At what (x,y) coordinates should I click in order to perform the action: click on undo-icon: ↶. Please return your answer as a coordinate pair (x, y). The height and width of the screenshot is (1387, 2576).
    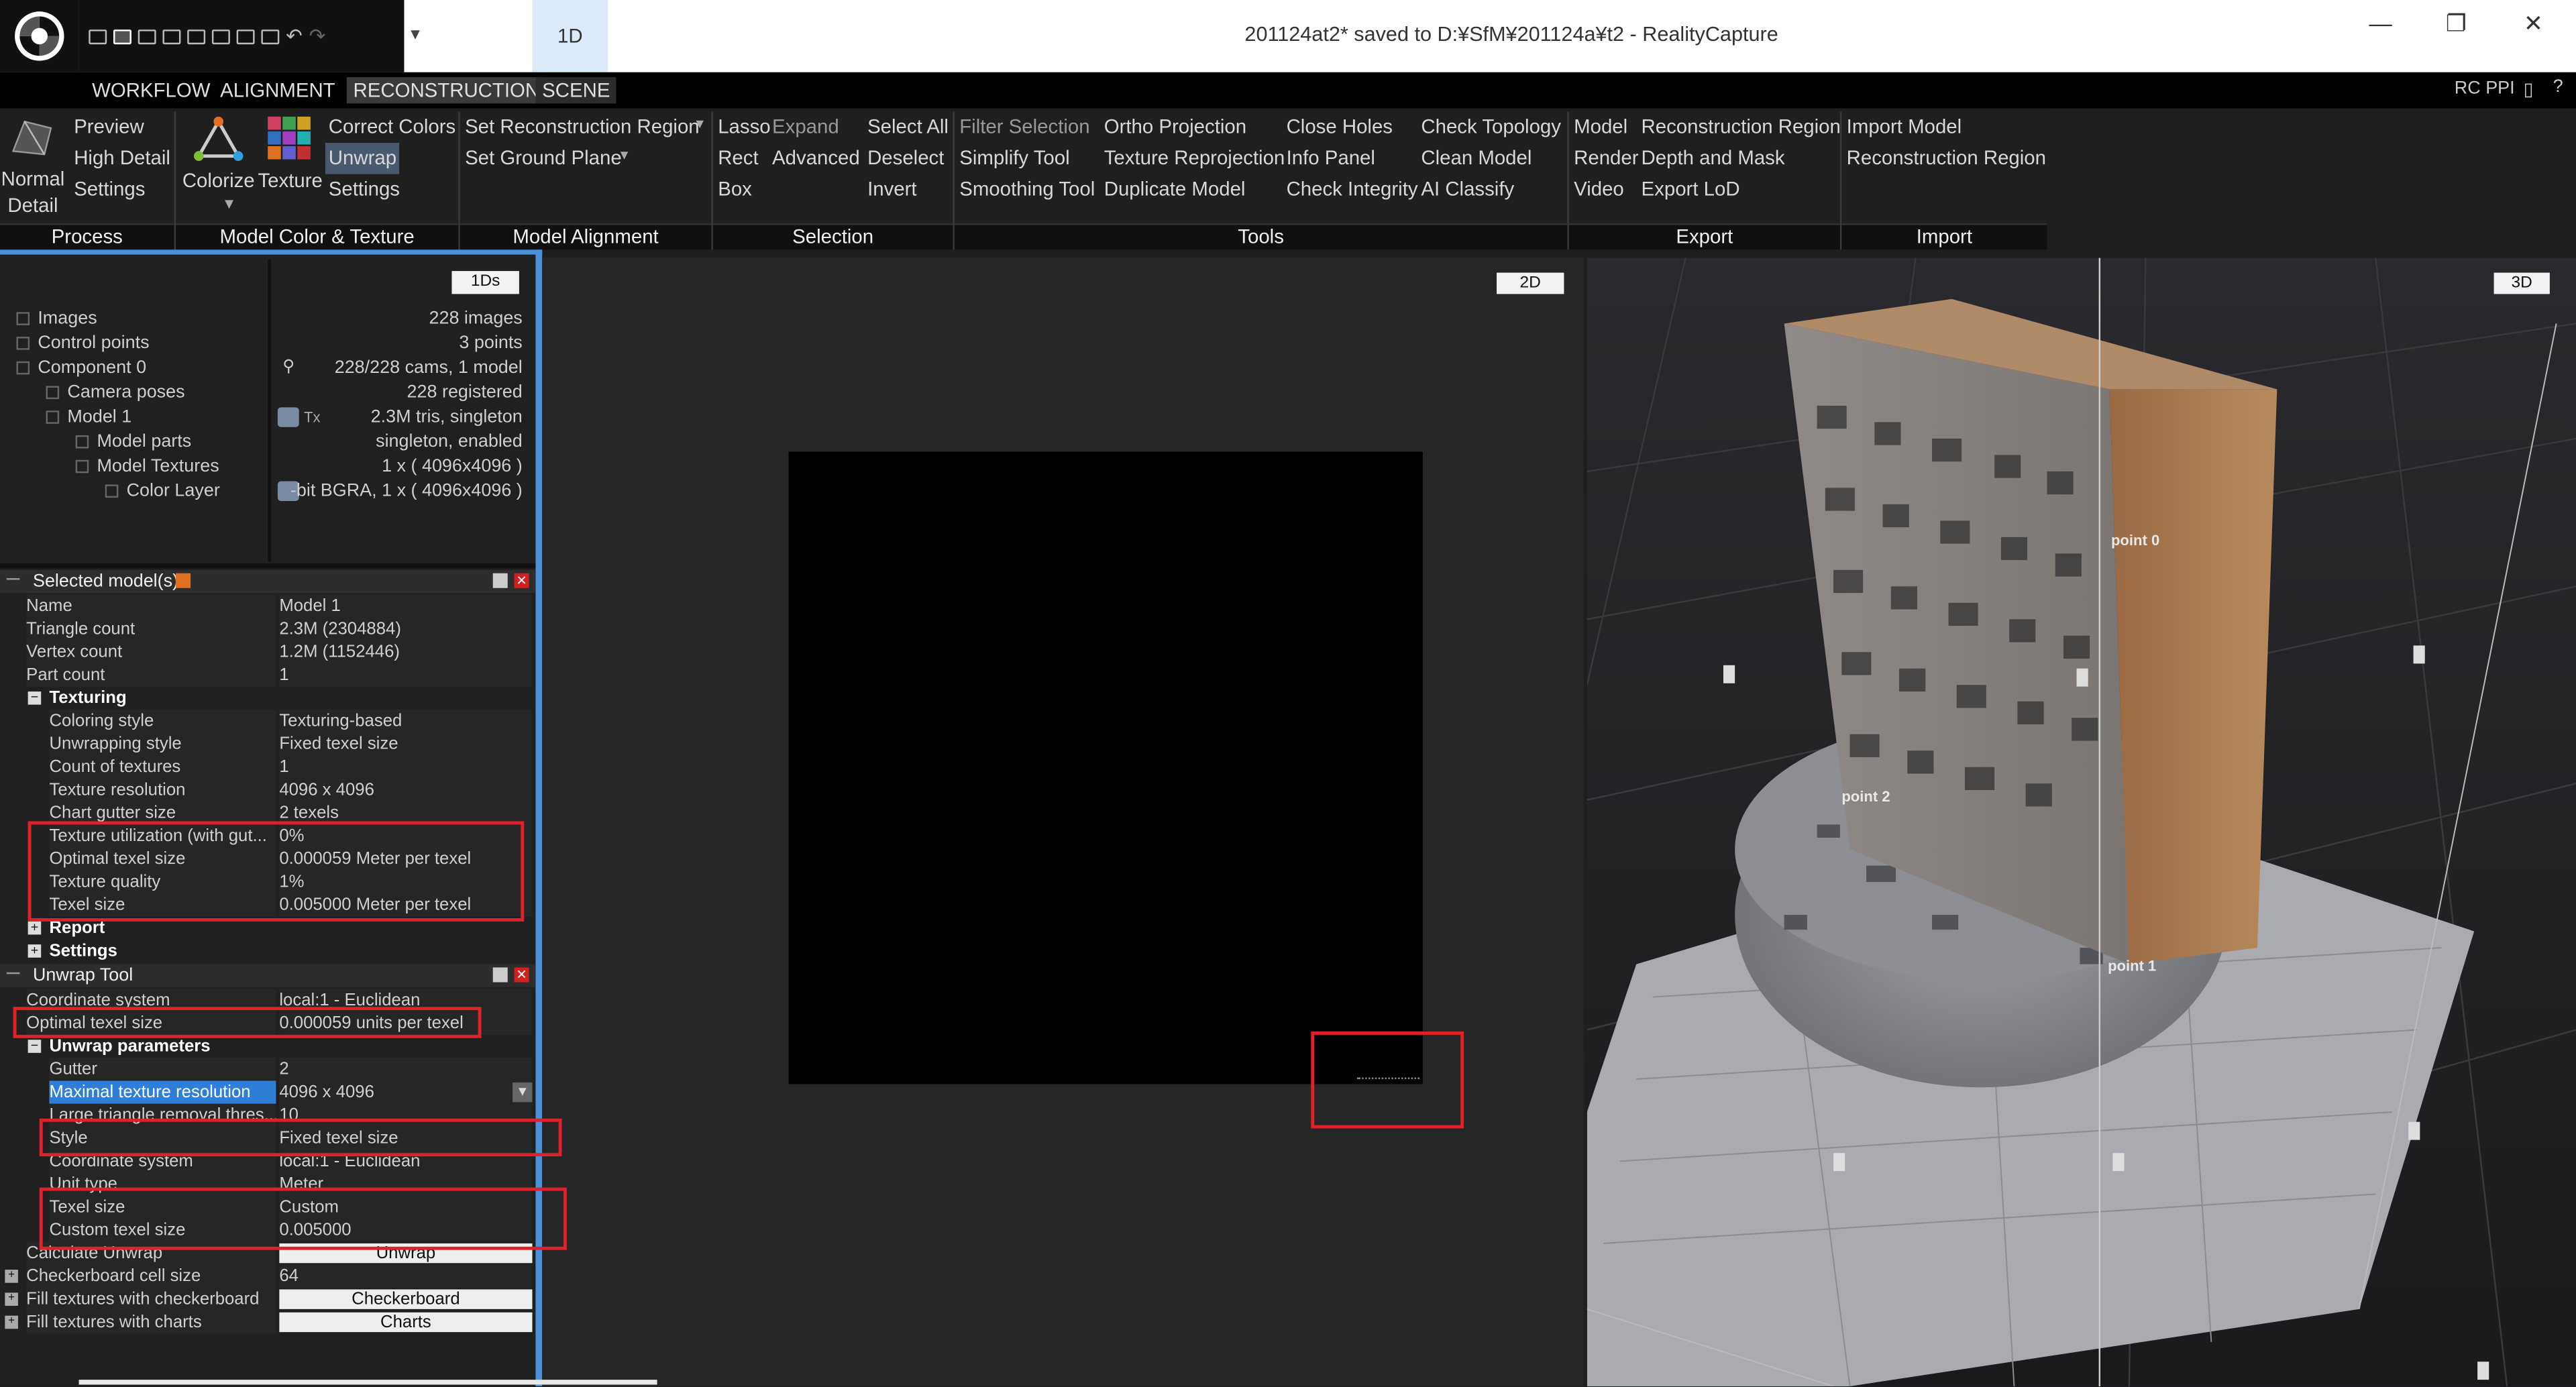
    Looking at the image, I should click on (294, 36).